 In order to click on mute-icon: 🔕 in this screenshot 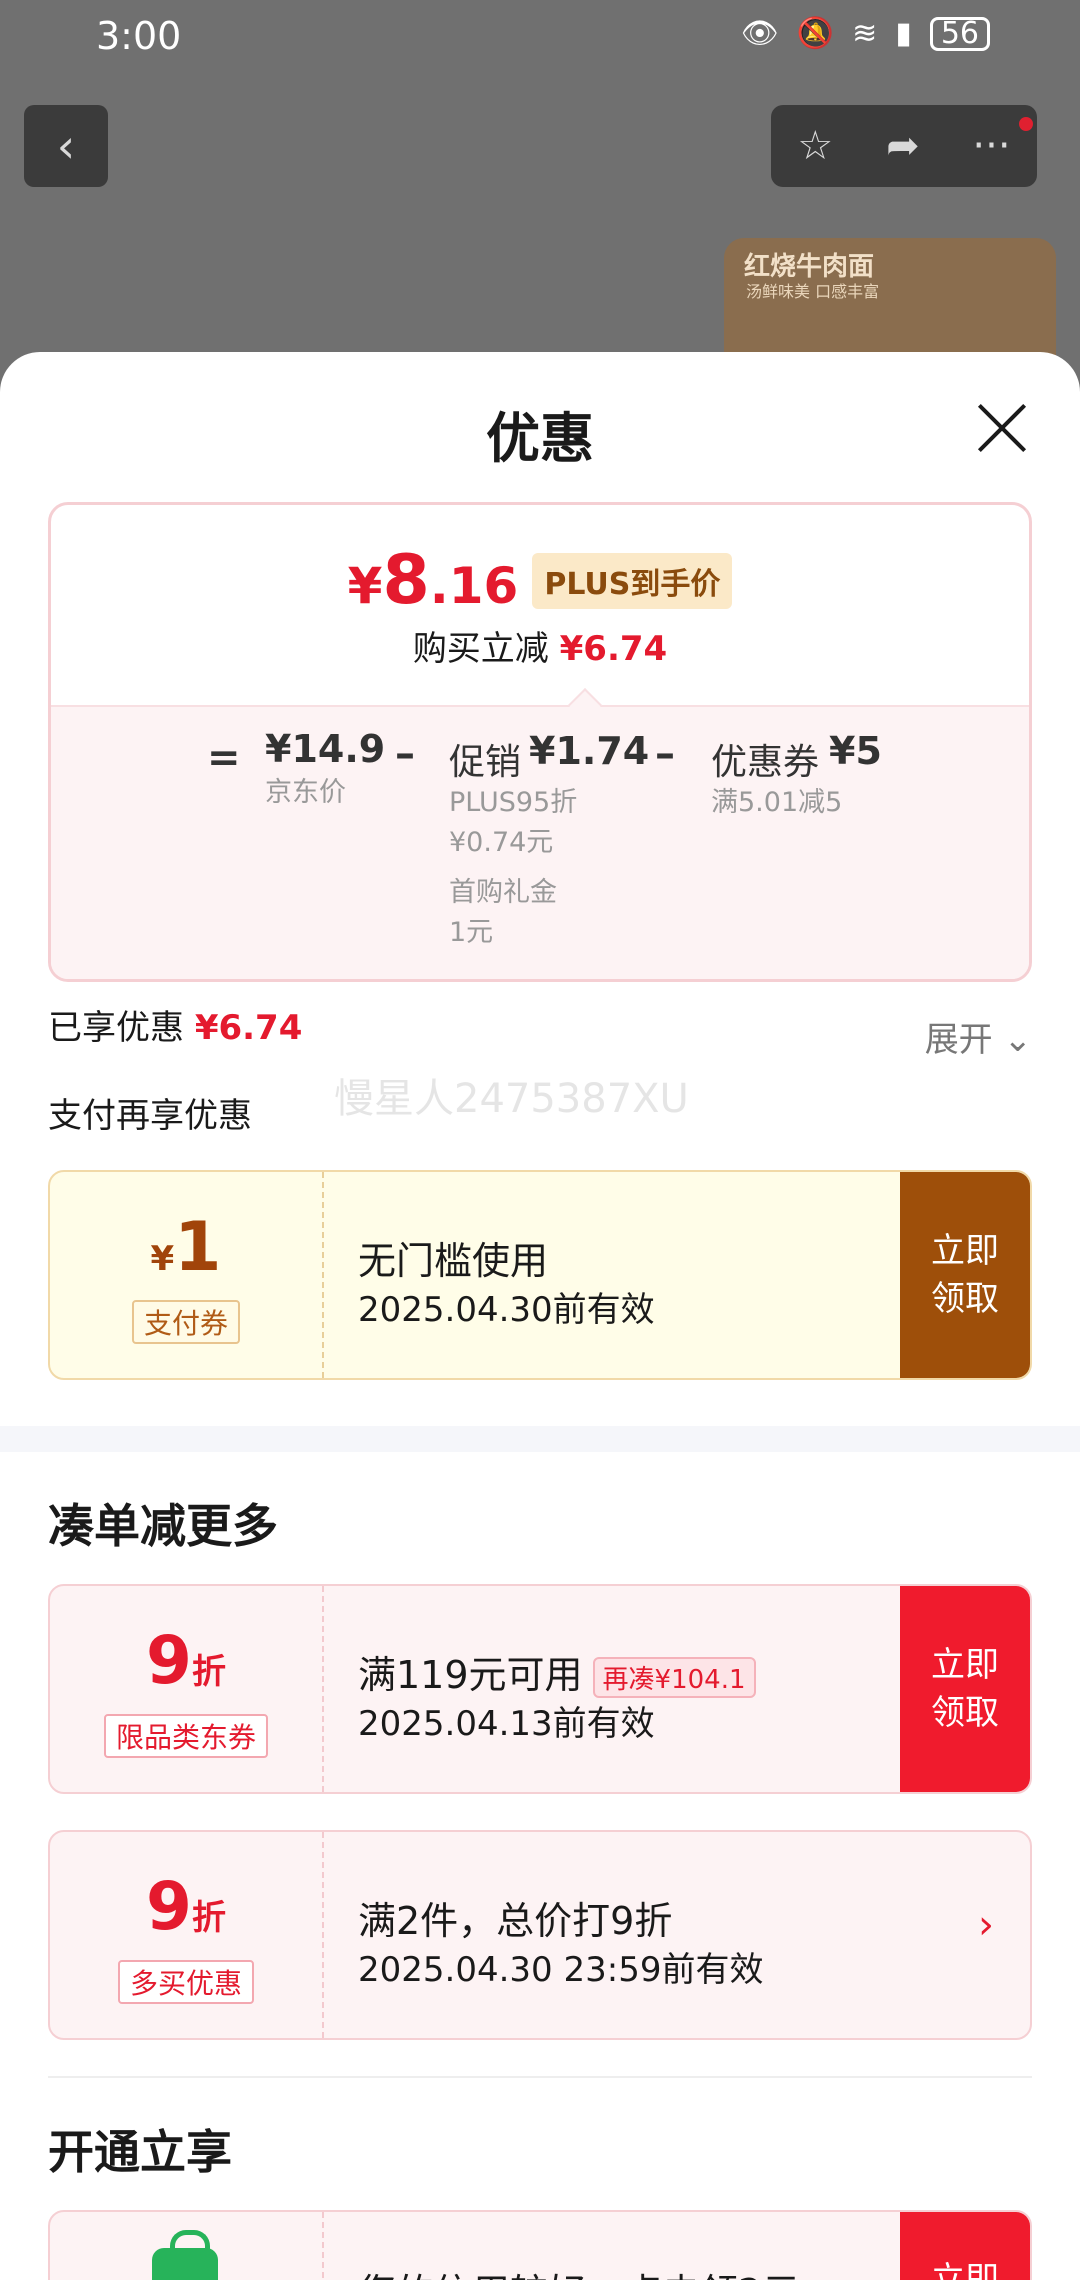, I will do `click(815, 33)`.